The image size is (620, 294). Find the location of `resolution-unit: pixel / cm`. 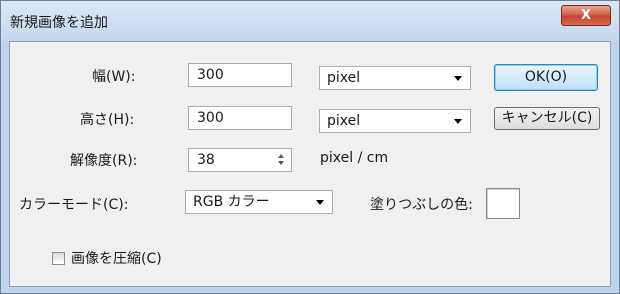

resolution-unit: pixel / cm is located at coordinates (354, 158).